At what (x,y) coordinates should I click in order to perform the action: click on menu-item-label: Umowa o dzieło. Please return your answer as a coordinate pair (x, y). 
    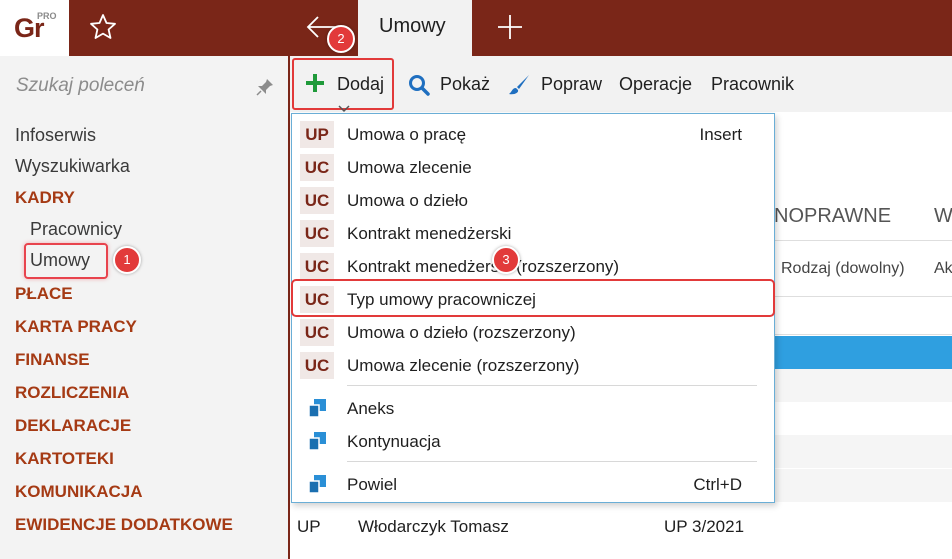
    Looking at the image, I should click on (407, 200).